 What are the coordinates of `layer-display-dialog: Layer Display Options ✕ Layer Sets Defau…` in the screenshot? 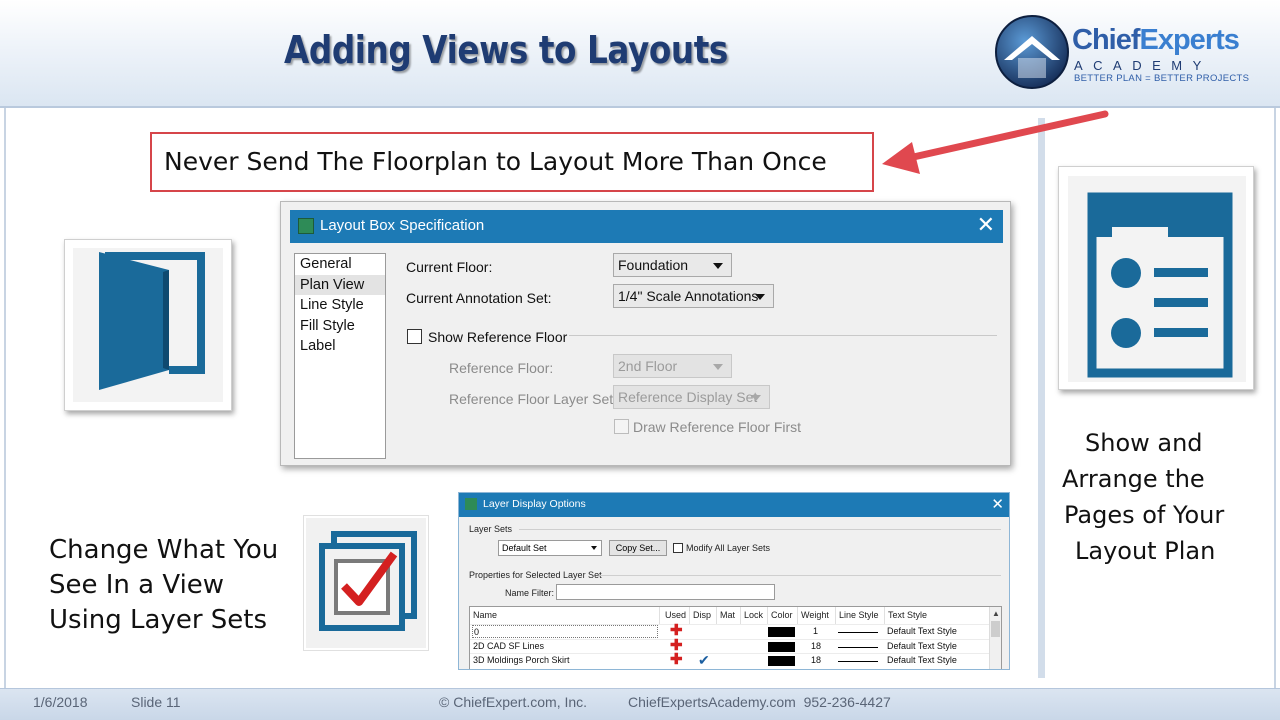 It's located at (734, 581).